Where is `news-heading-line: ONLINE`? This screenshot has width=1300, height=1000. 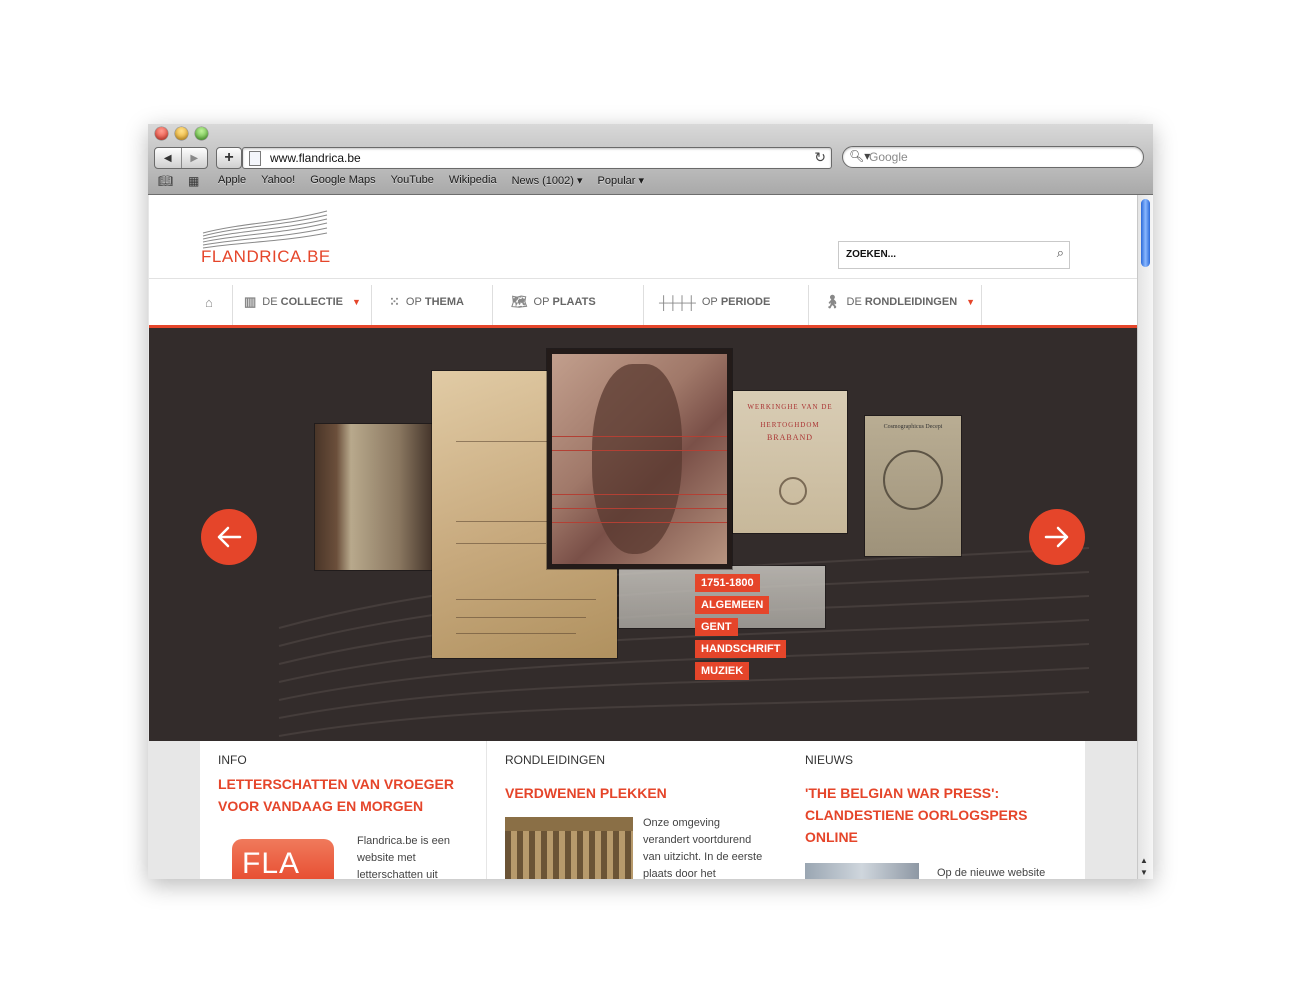 news-heading-line: ONLINE is located at coordinates (831, 837).